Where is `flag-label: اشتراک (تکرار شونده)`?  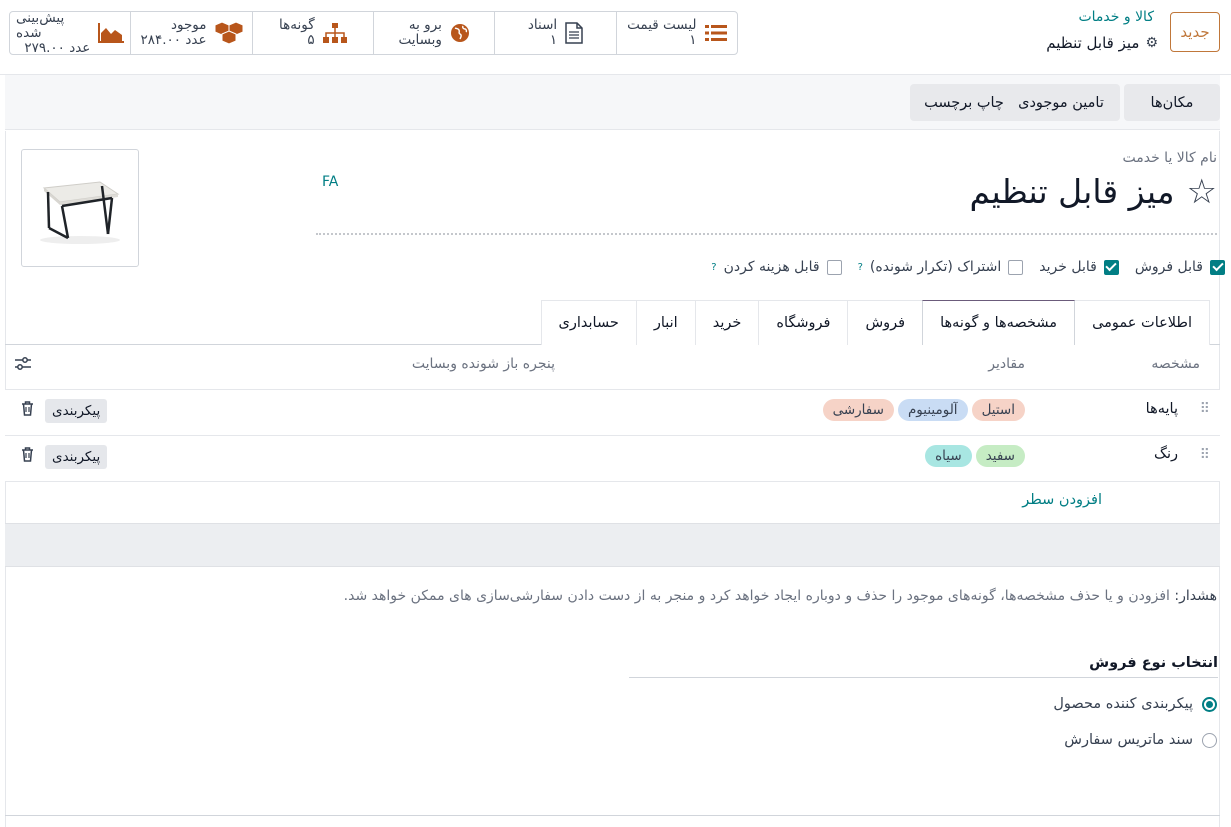
flag-label: اشتراک (تکرار شونده) is located at coordinates (935, 267).